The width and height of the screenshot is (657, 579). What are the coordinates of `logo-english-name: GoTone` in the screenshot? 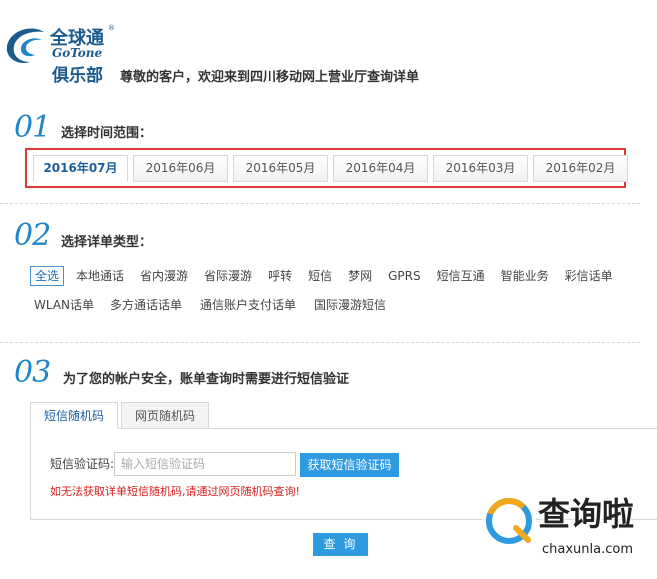 It's located at (77, 53).